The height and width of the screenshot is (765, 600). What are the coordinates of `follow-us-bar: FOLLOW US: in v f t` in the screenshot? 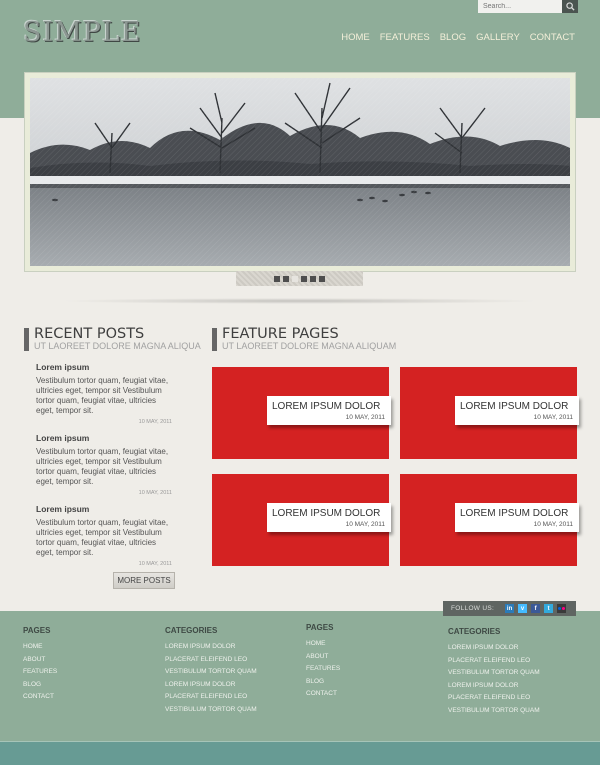 It's located at (509, 608).